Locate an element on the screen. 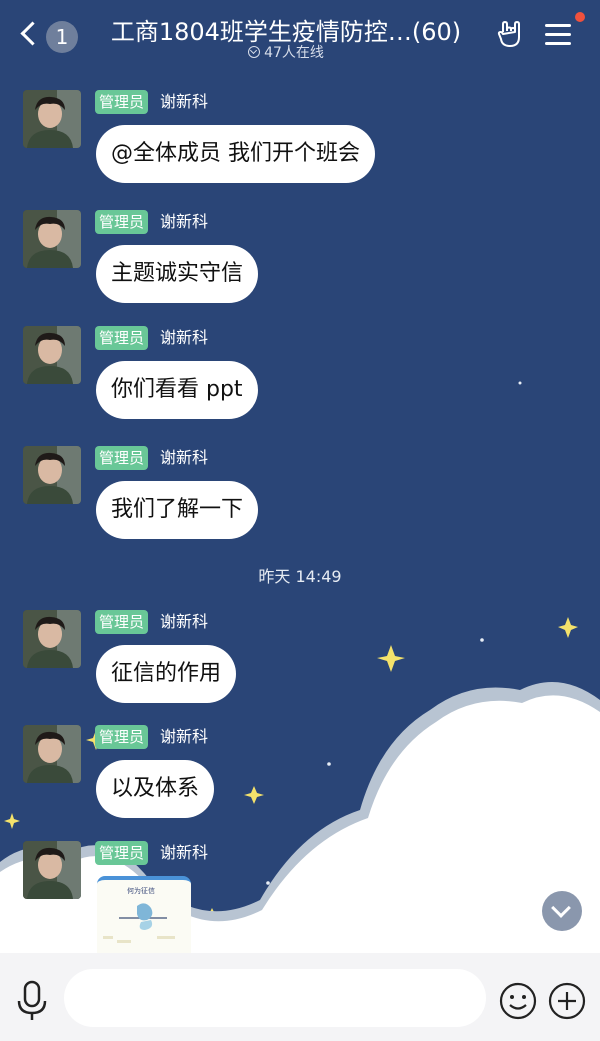  image-caption: 何为征信 is located at coordinates (141, 891).